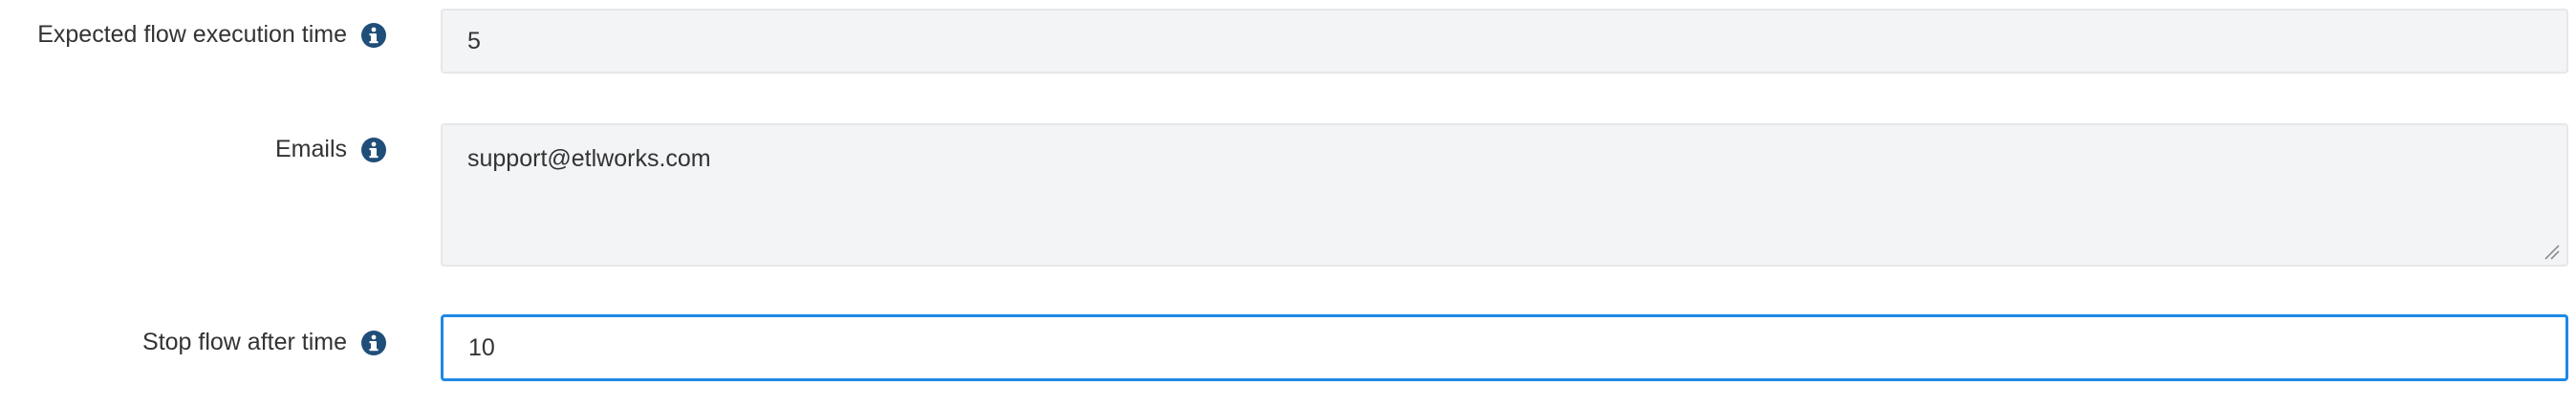  I want to click on resize-handle-icon, so click(2551, 252).